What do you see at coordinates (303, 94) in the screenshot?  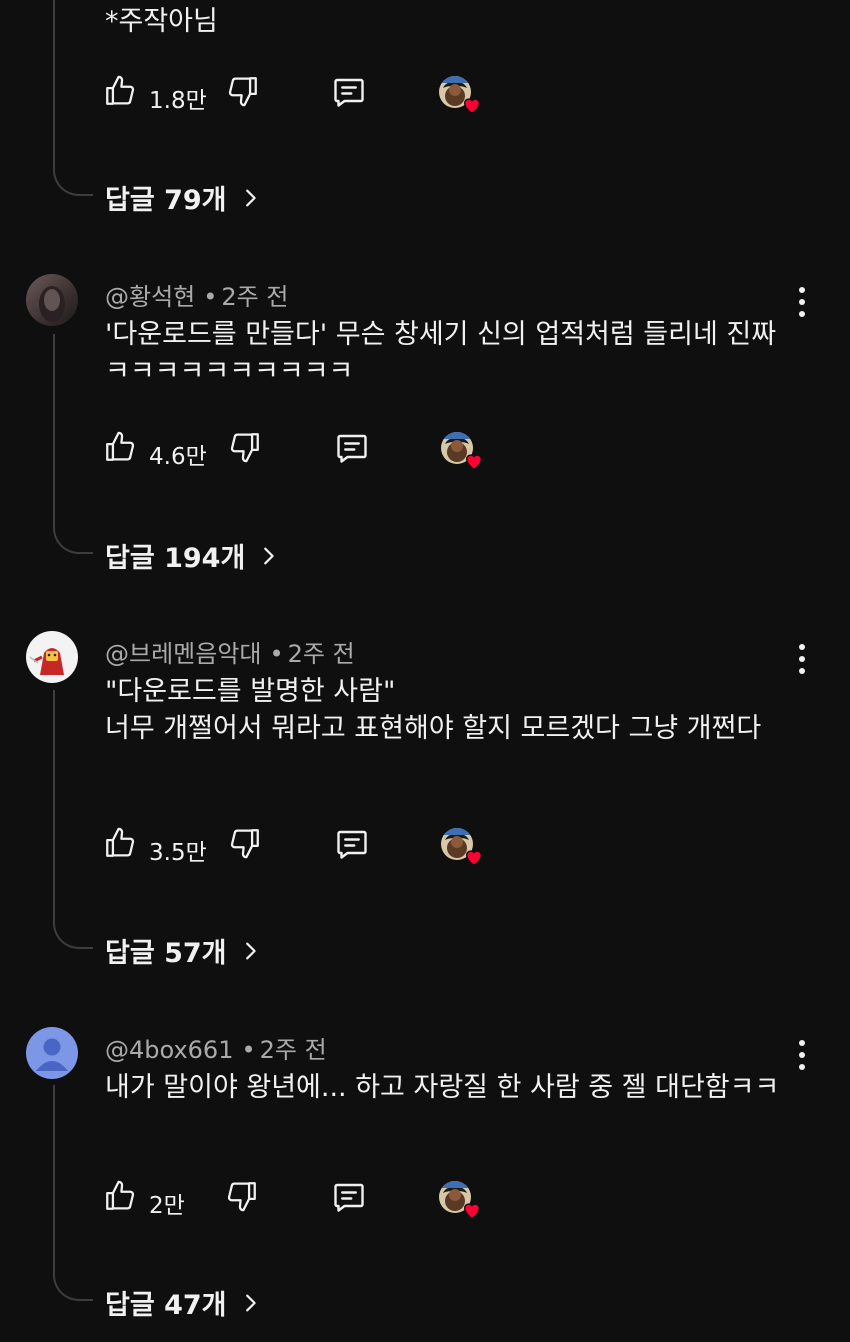 I see `comment-actions: 1.8만` at bounding box center [303, 94].